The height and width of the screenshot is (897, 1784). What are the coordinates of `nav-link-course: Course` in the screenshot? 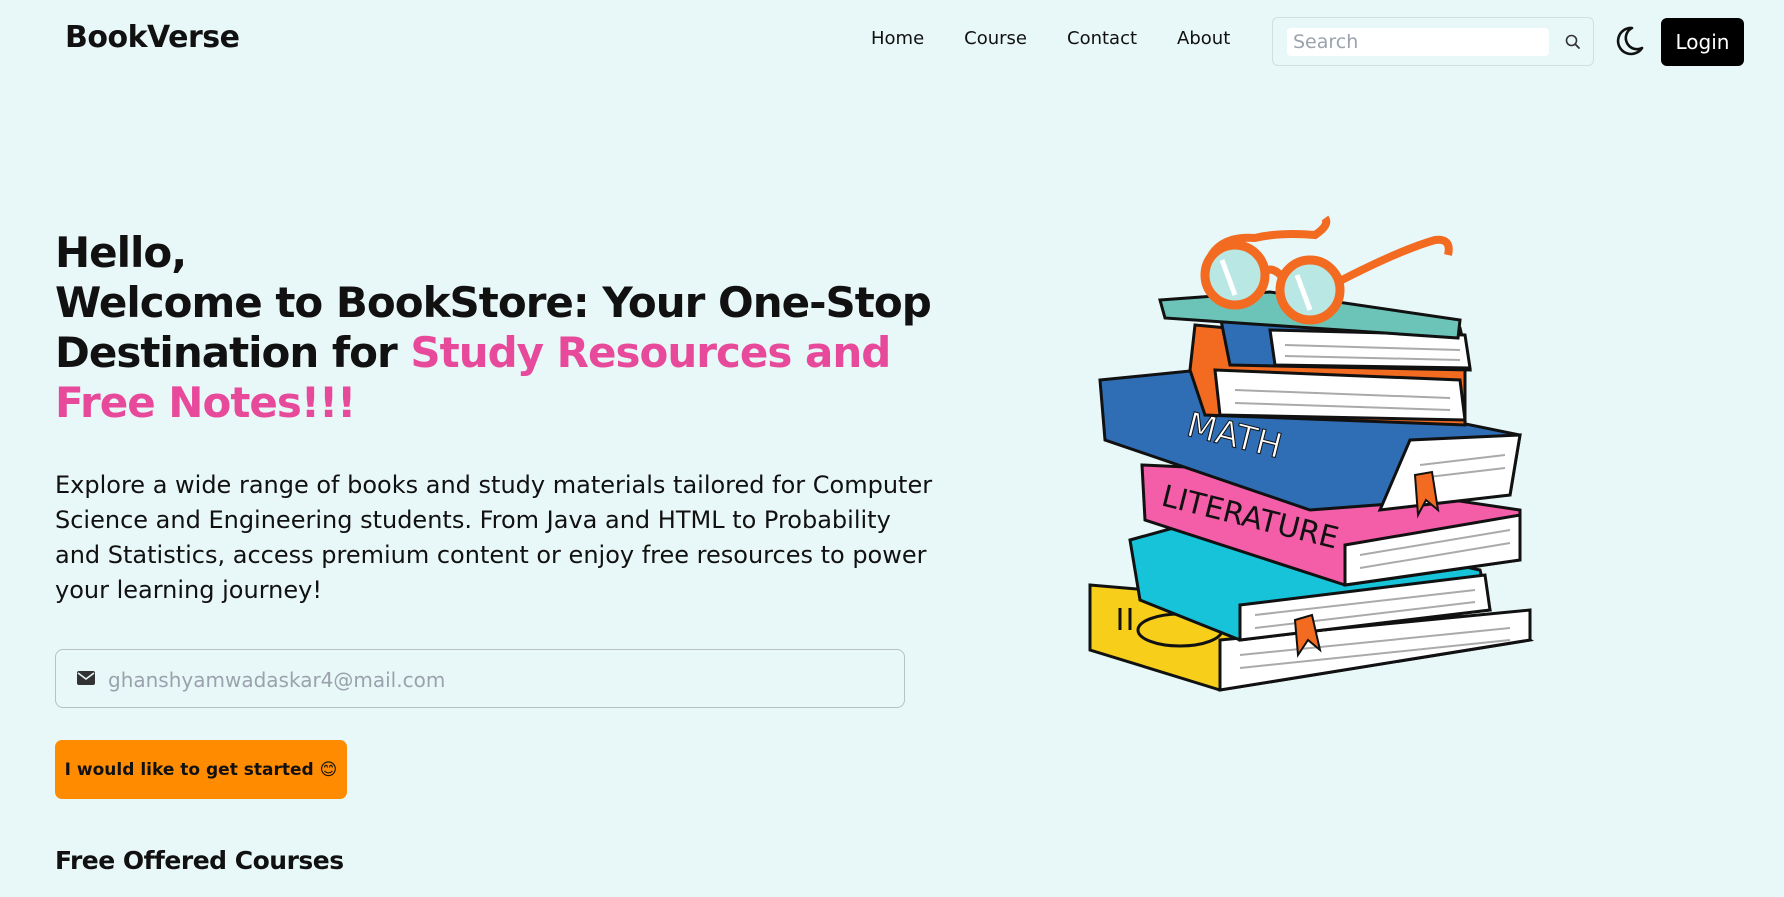 It's located at (995, 38).